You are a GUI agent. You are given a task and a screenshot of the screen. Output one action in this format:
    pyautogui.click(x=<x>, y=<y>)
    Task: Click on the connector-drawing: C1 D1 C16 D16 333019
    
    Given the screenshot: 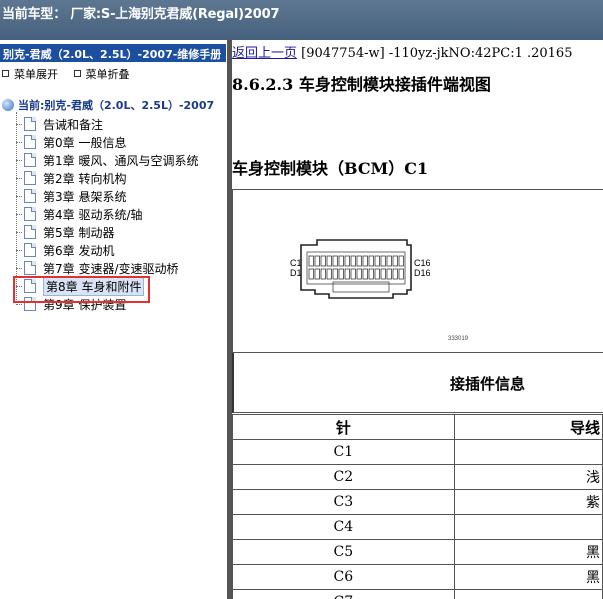 What is the action you would take?
    pyautogui.click(x=379, y=290)
    